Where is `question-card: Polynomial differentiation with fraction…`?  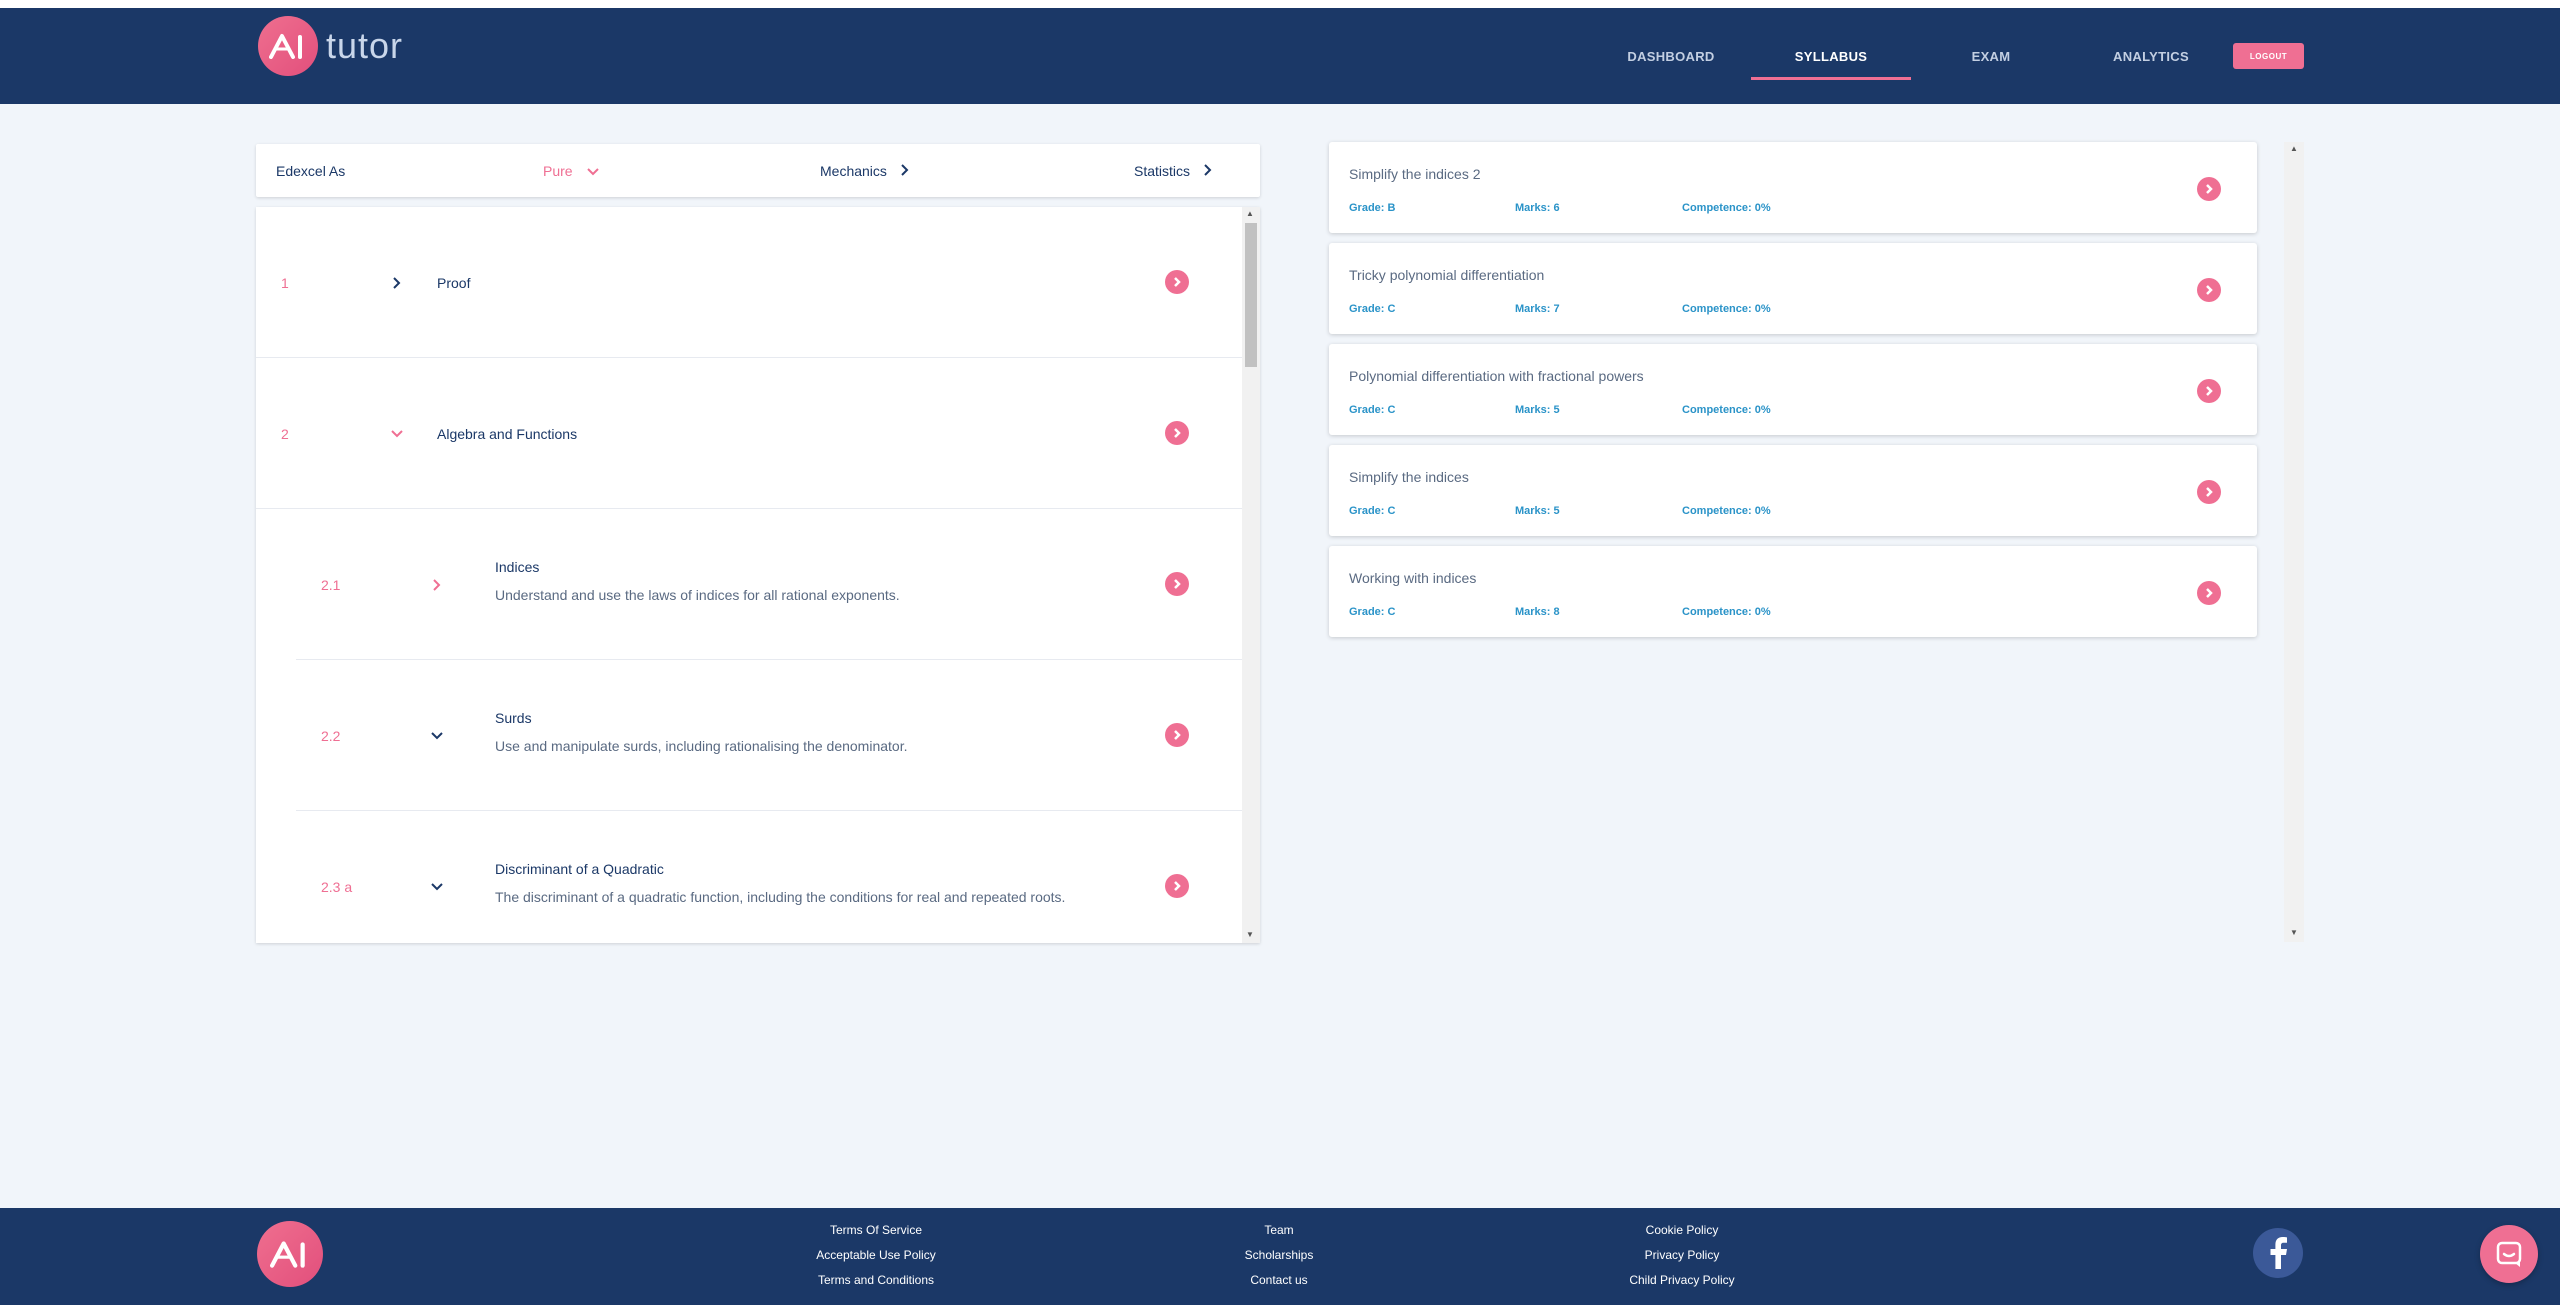 question-card: Polynomial differentiation with fraction… is located at coordinates (1793, 389).